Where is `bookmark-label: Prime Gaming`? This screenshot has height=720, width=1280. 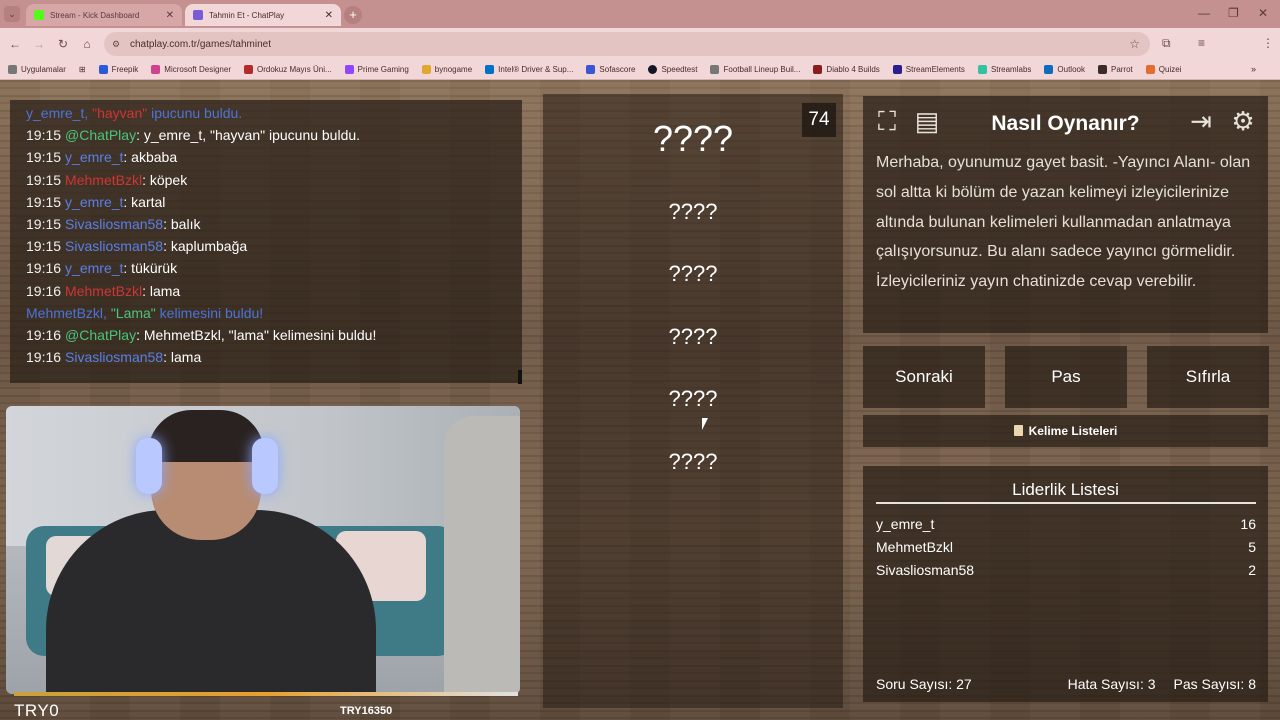
bookmark-label: Prime Gaming is located at coordinates (383, 69).